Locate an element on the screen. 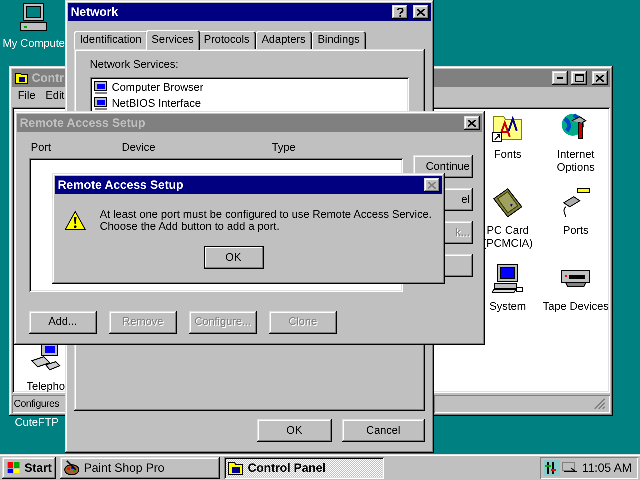 Image resolution: width=640 pixels, height=480 pixels. palette-brush-icon is located at coordinates (72, 468).